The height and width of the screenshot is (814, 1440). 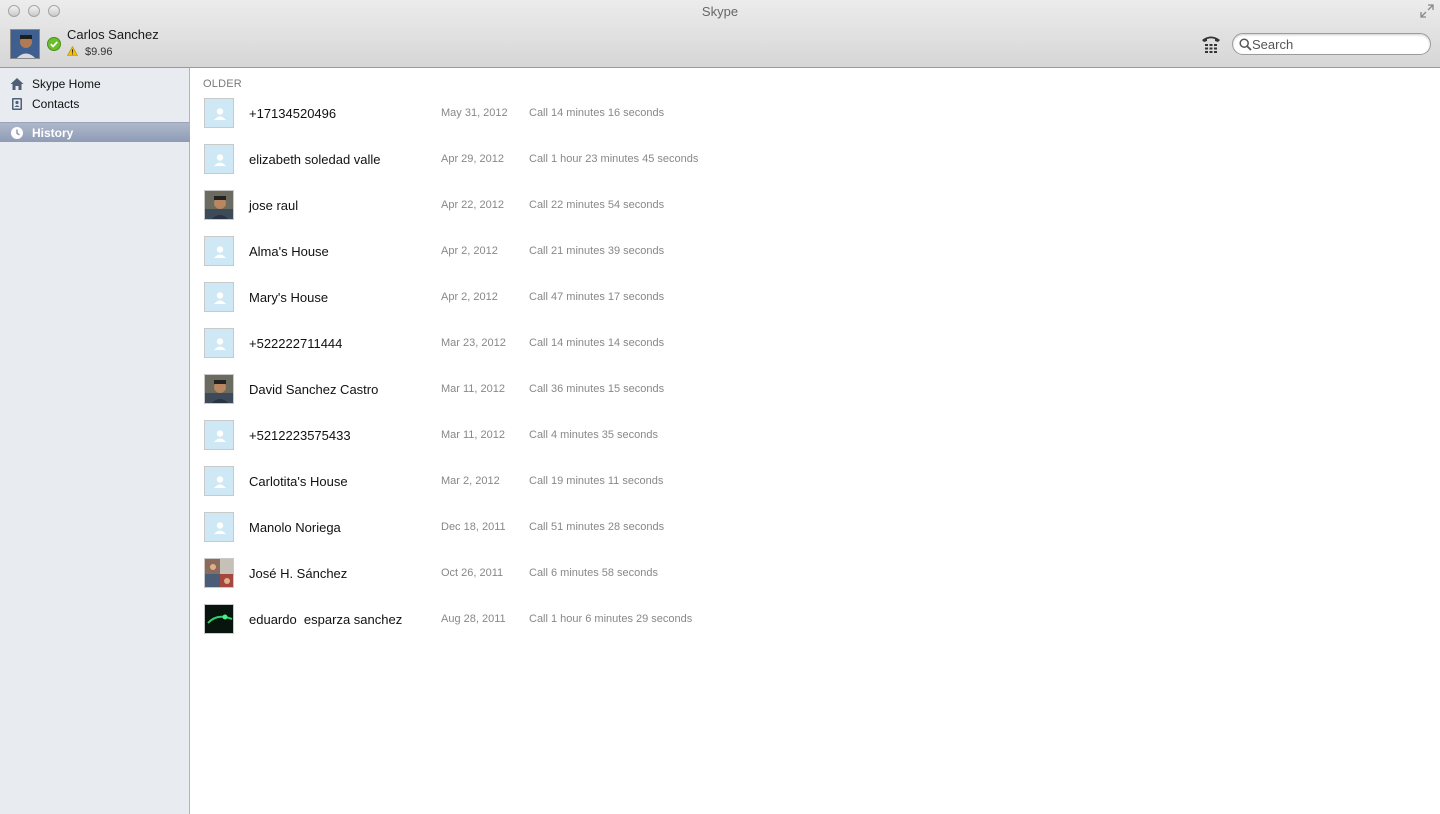 I want to click on profile-photo-icon, so click(x=25, y=44).